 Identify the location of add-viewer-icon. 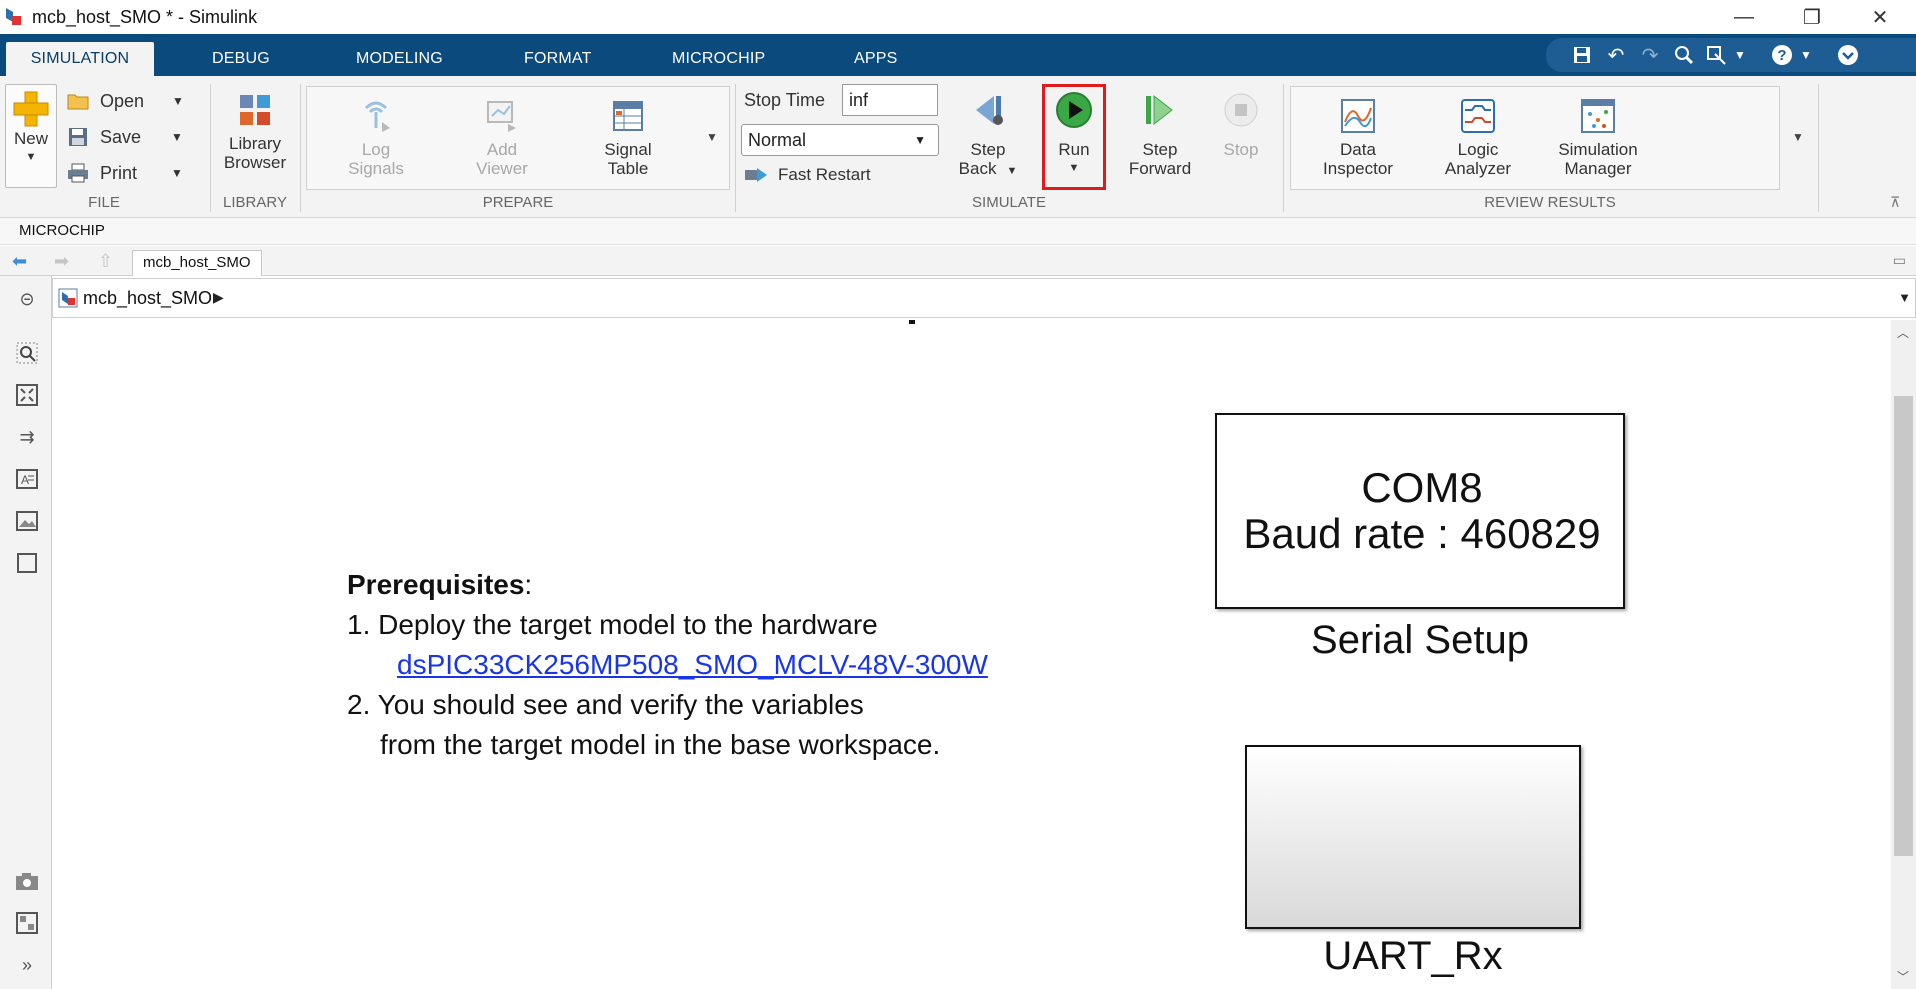
(502, 116).